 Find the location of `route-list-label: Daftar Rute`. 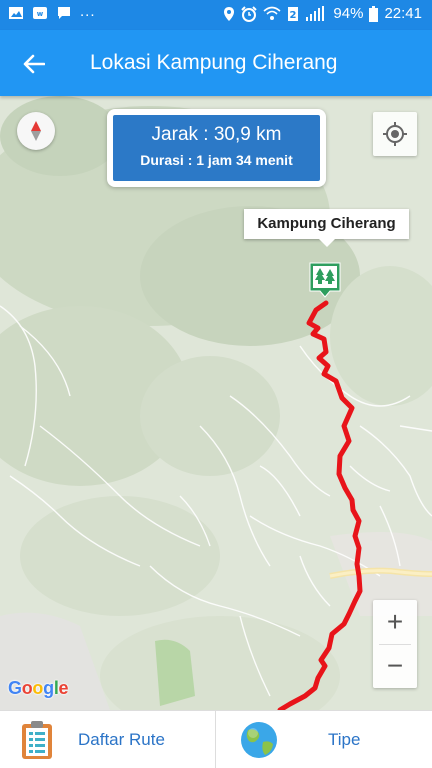

route-list-label: Daftar Rute is located at coordinates (121, 739).